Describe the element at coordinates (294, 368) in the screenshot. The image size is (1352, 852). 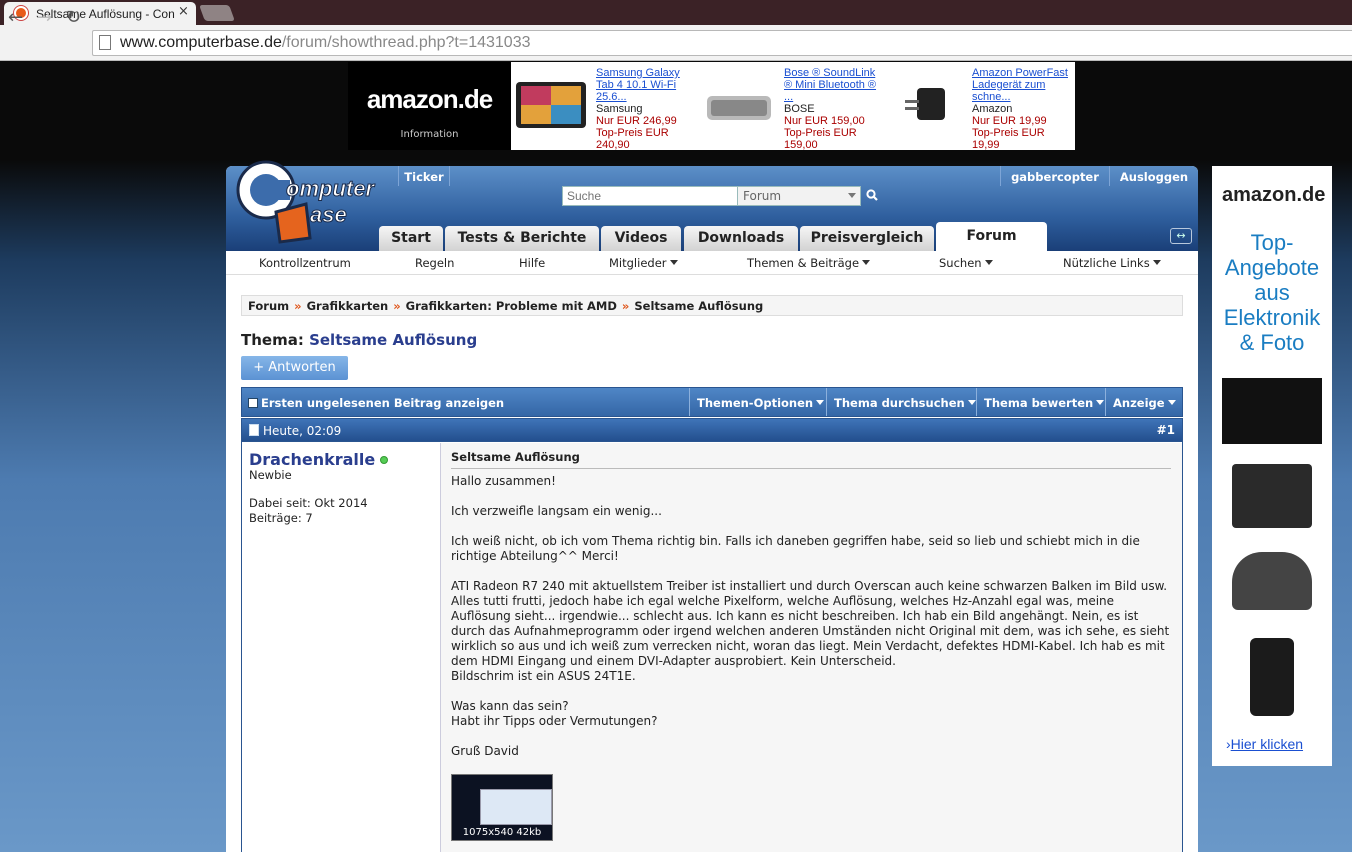
I see `reply-button: + Antworten` at that location.